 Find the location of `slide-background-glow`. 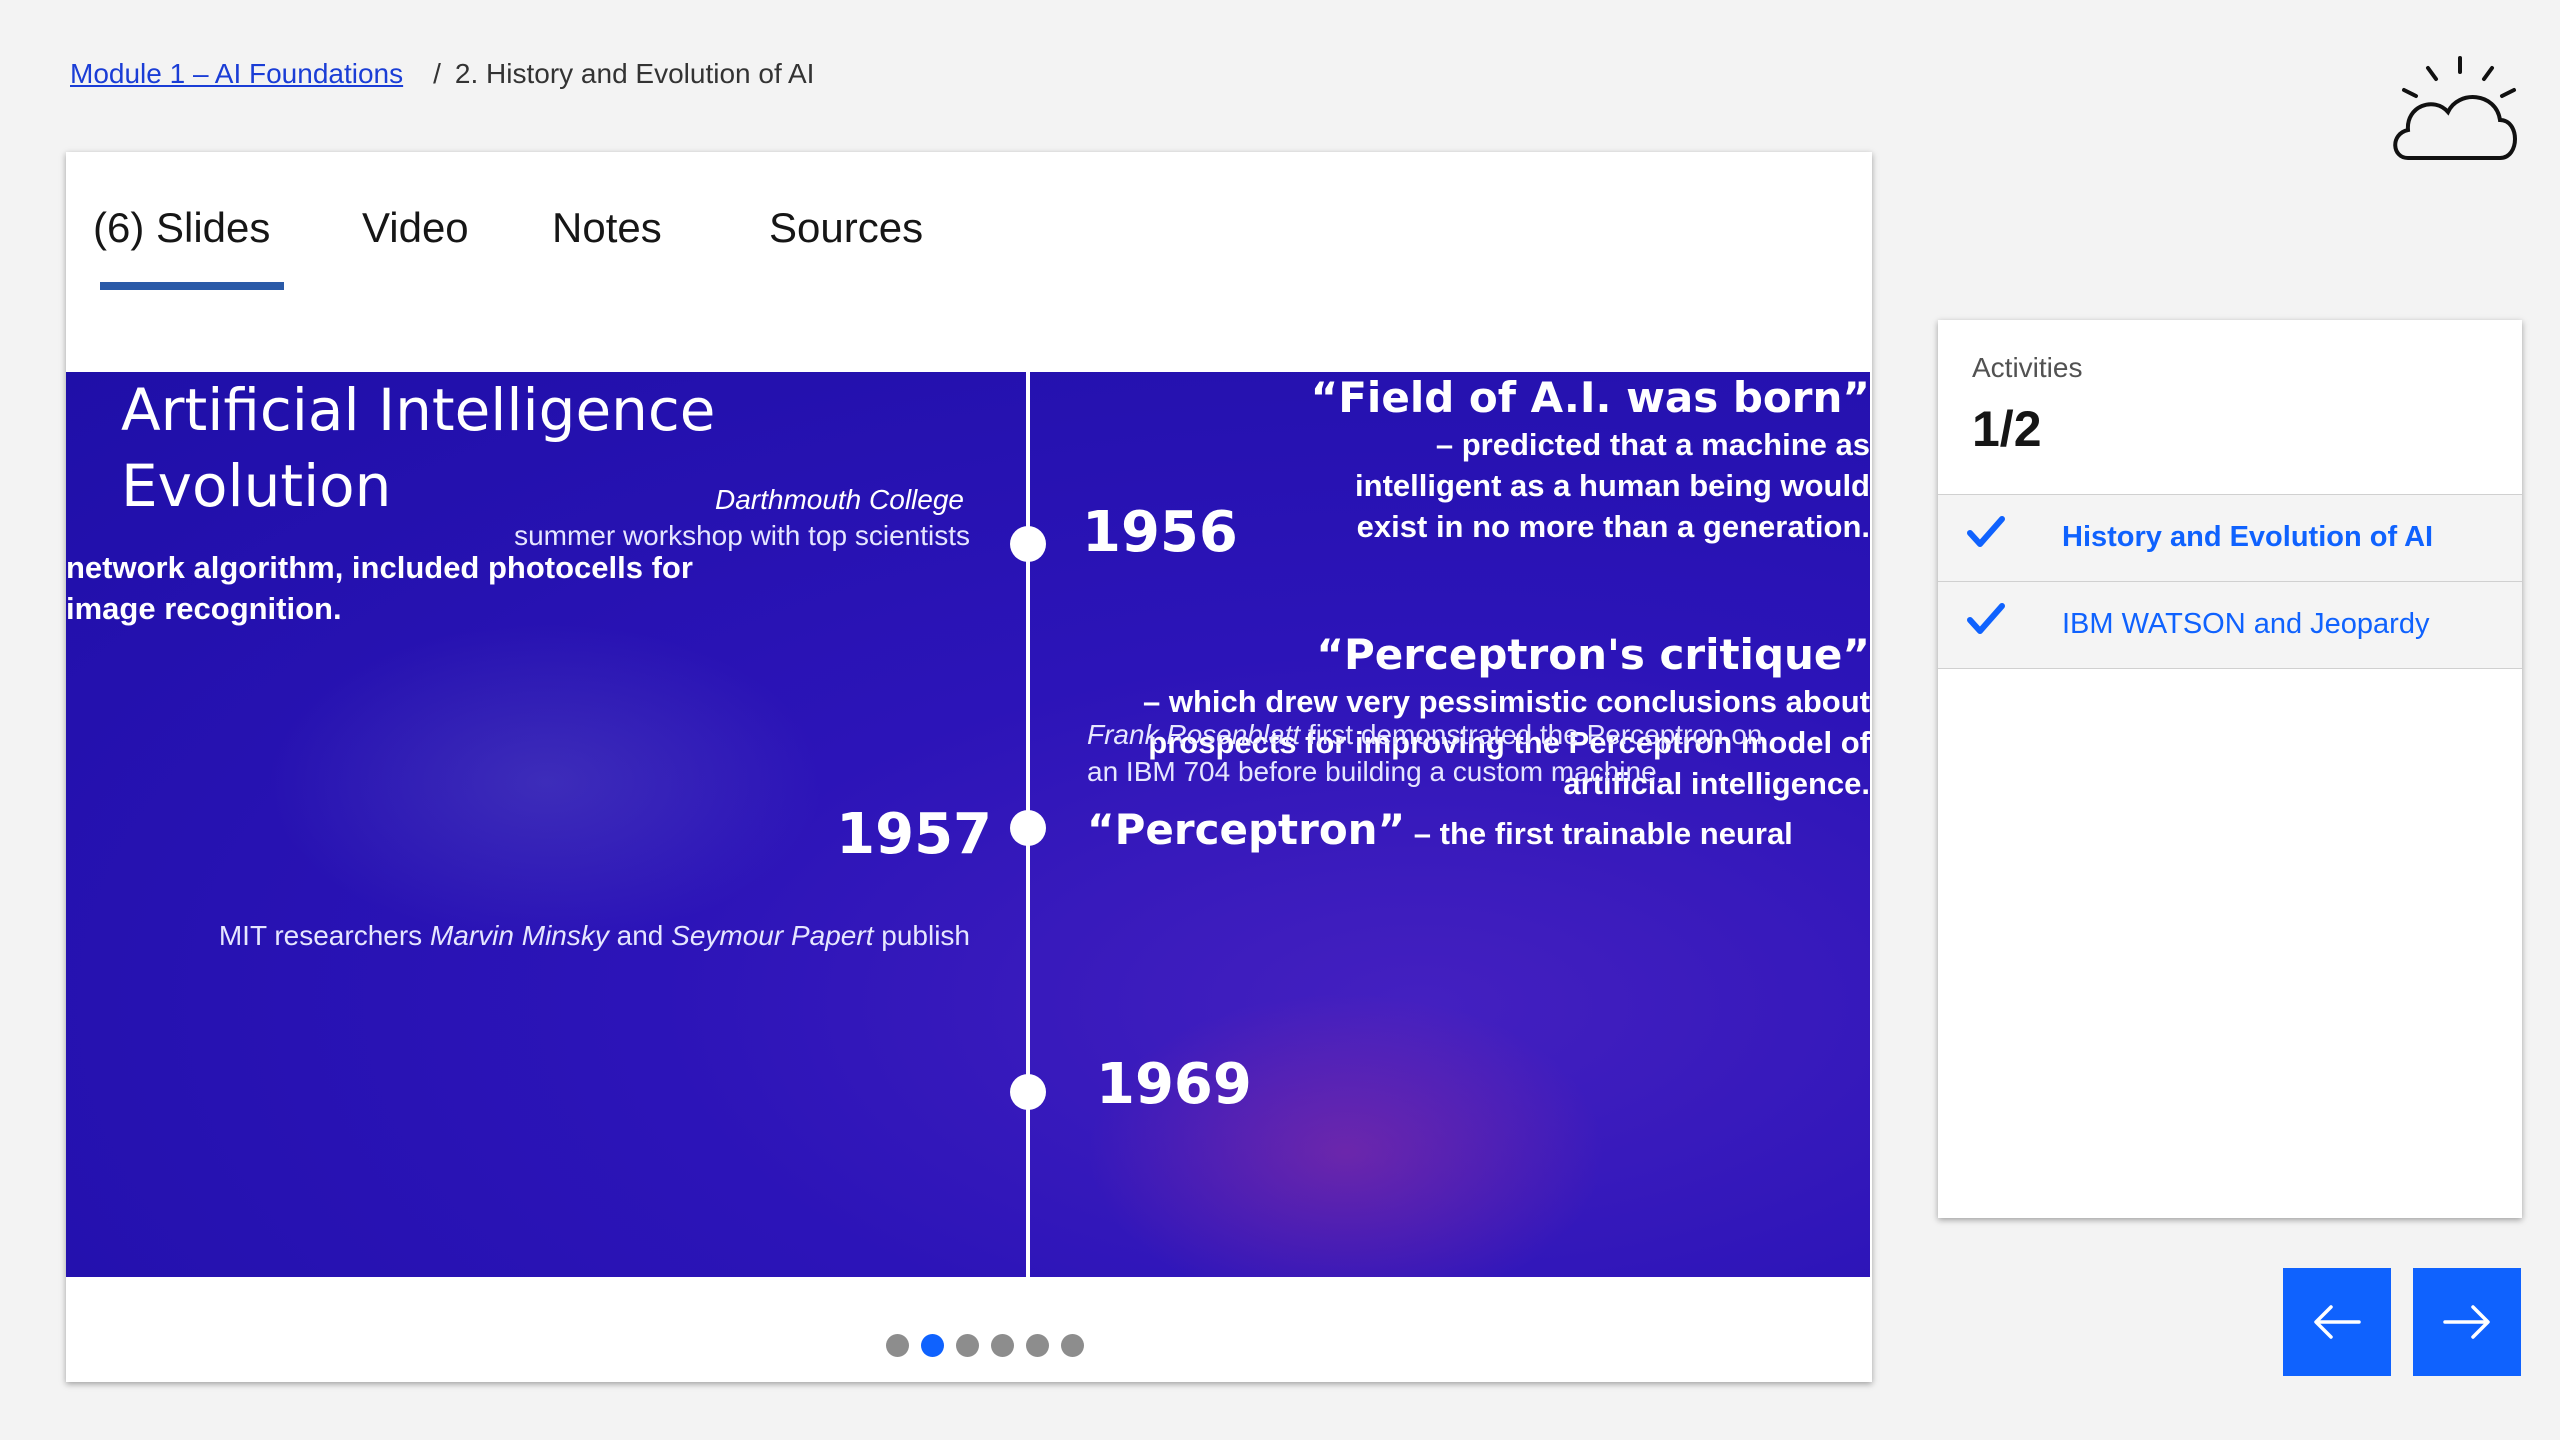

slide-background-glow is located at coordinates (1346, 1134).